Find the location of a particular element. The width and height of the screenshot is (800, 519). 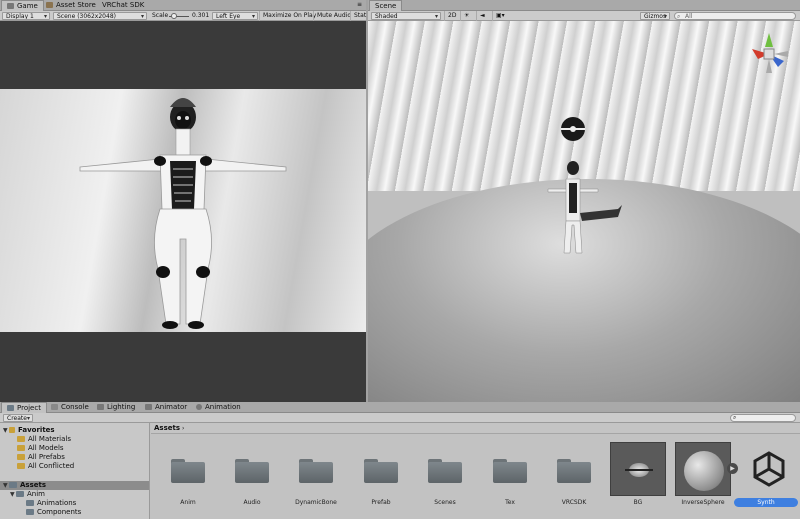

tab-label: Console is located at coordinates (75, 407).